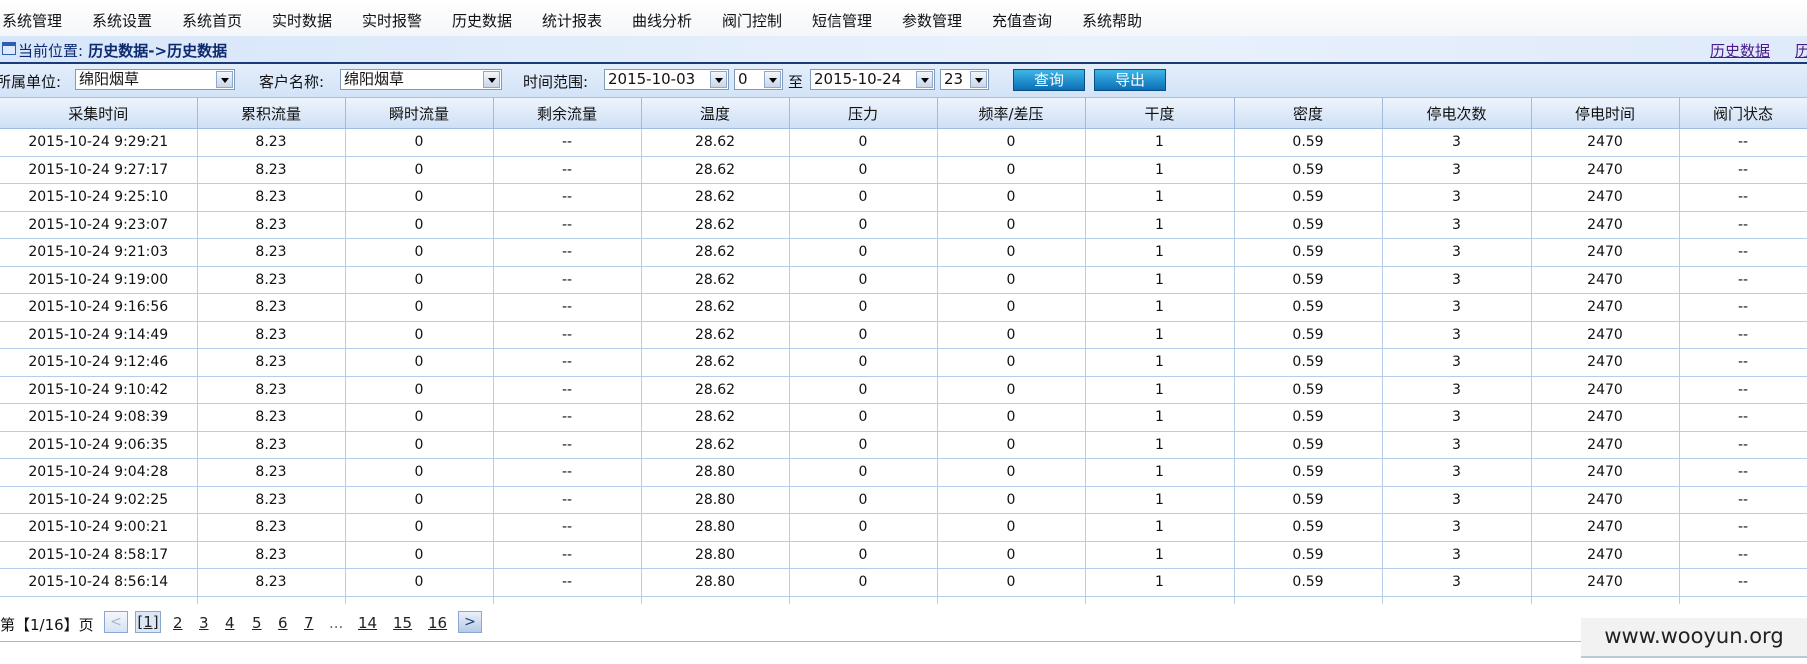 The image size is (1807, 664). What do you see at coordinates (872, 79) in the screenshot?
I see `date-to-select: 2015-10-24` at bounding box center [872, 79].